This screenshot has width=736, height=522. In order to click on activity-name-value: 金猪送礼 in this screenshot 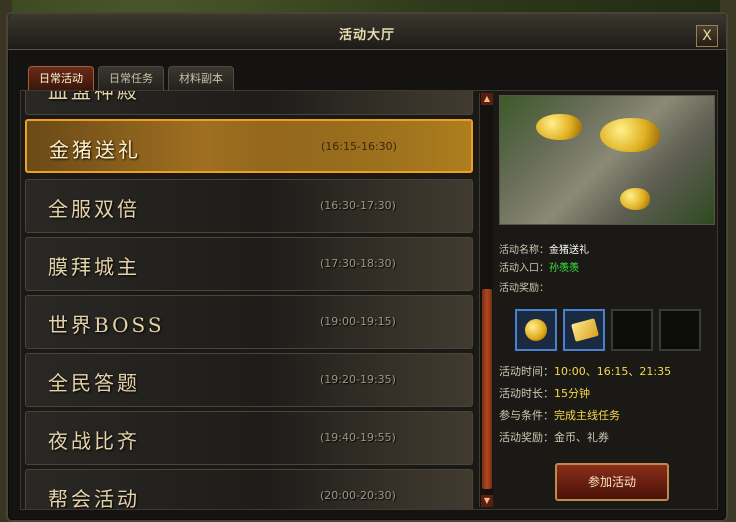, I will do `click(569, 250)`.